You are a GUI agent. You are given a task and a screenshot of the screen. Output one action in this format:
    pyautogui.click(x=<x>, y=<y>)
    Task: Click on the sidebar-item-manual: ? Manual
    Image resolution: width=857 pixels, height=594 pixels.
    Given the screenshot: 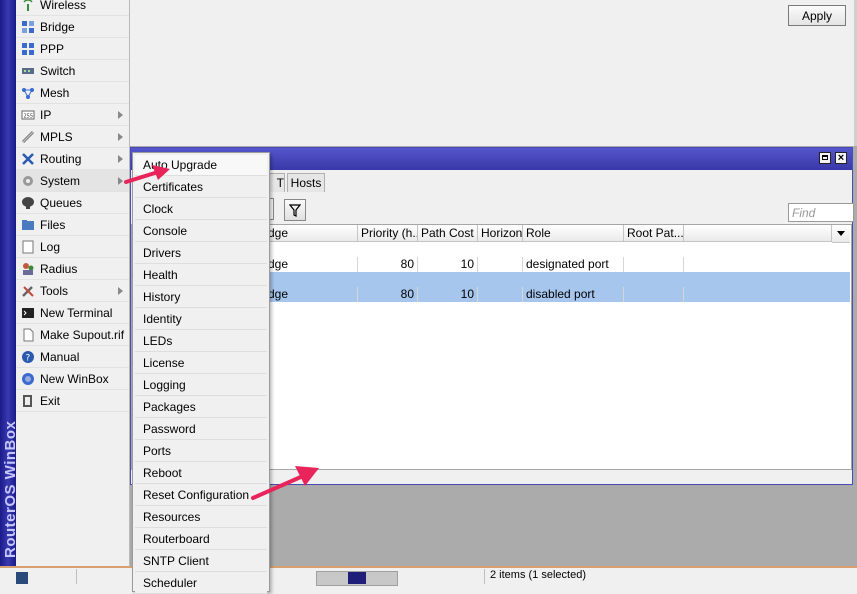 What is the action you would take?
    pyautogui.click(x=72, y=357)
    